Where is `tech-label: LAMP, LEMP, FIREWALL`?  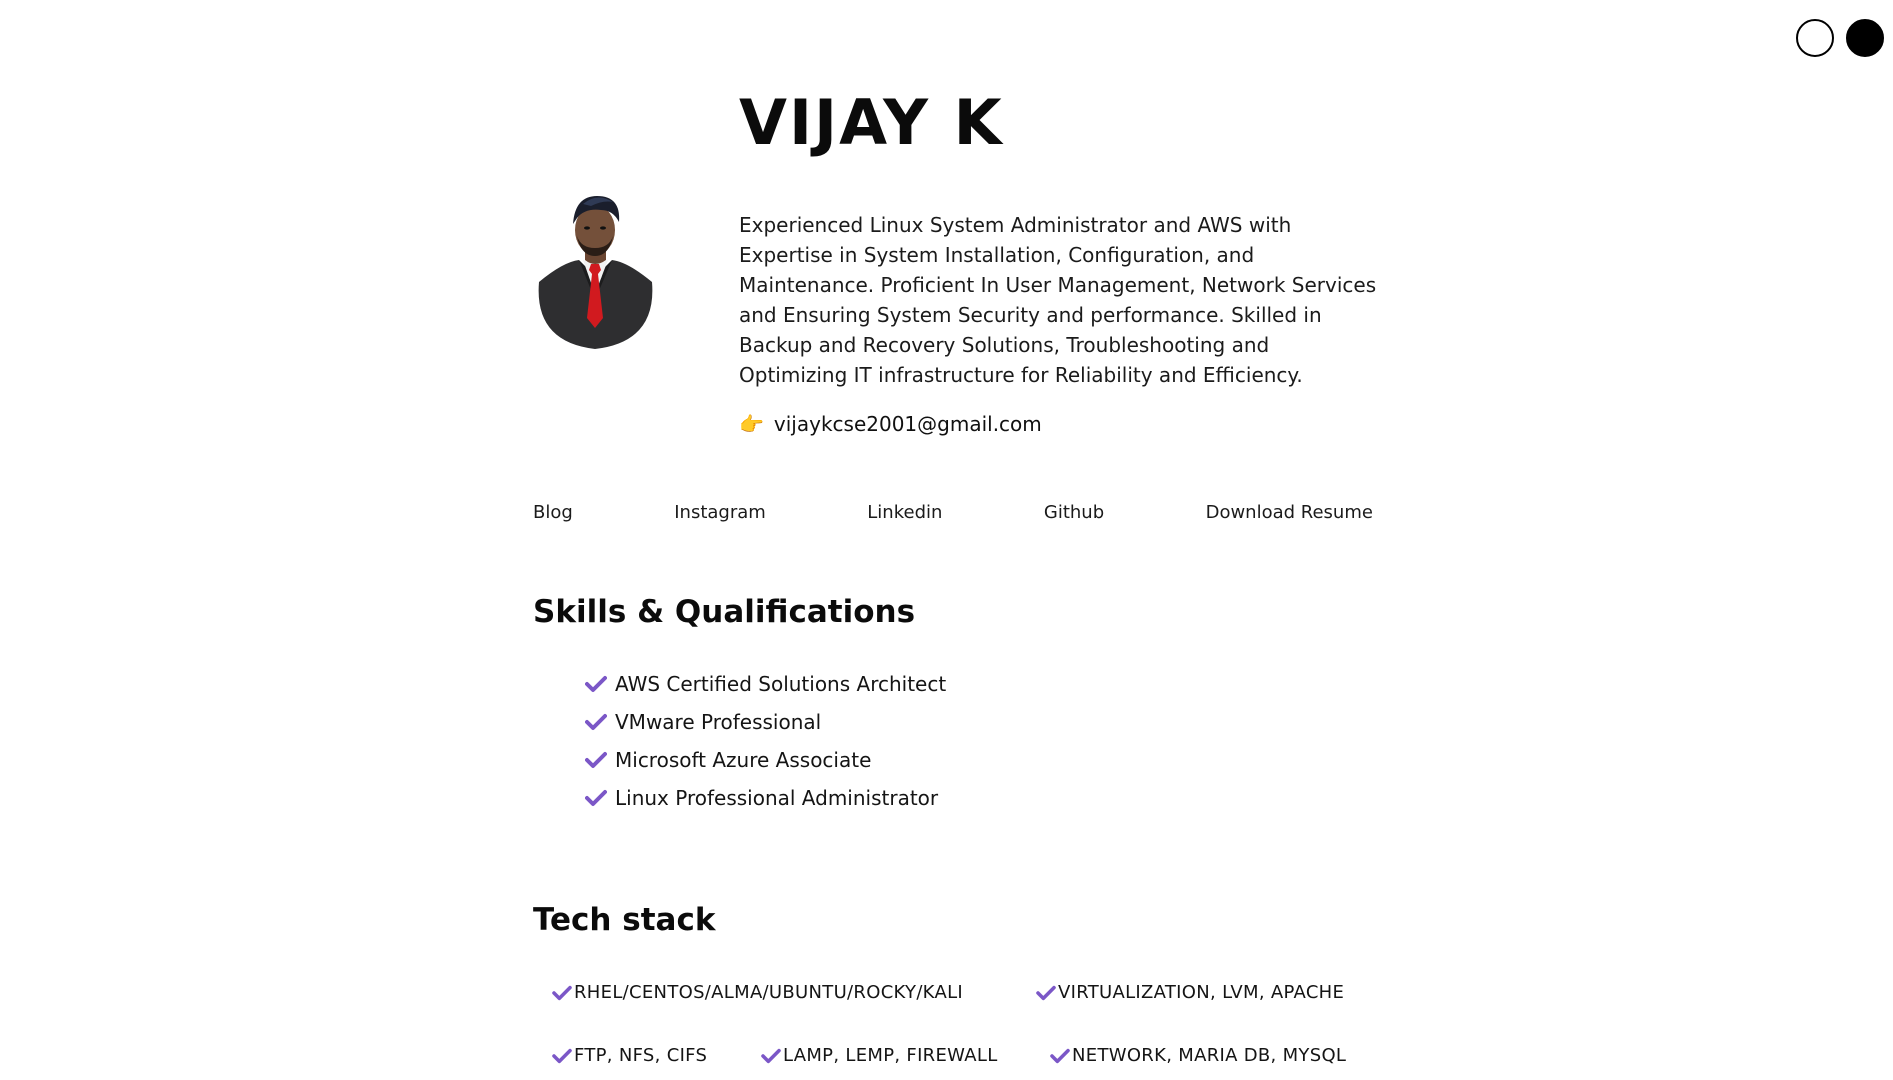
tech-label: LAMP, LEMP, FIREWALL is located at coordinates (890, 1055).